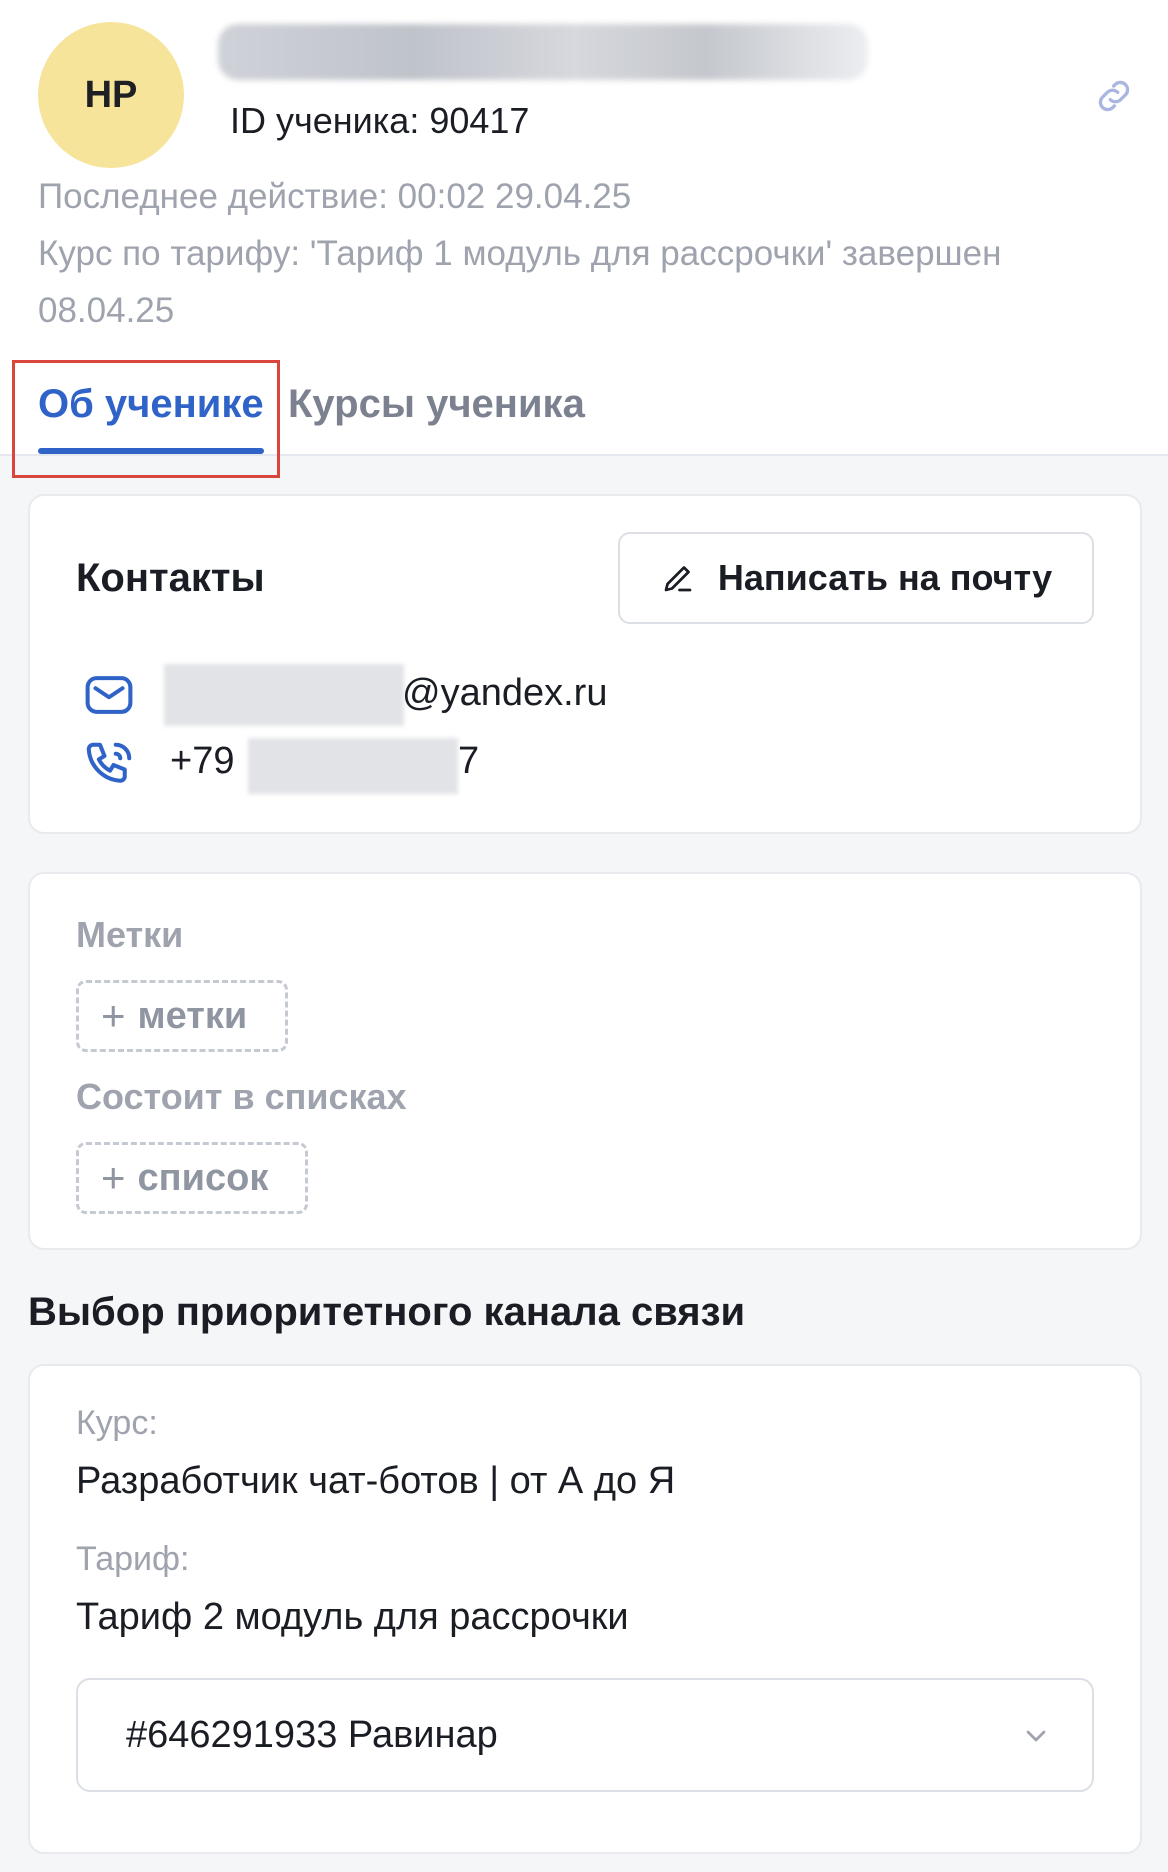 This screenshot has width=1168, height=1872. Describe the element at coordinates (469, 761) in the screenshot. I see `phone-suffix: 7` at that location.